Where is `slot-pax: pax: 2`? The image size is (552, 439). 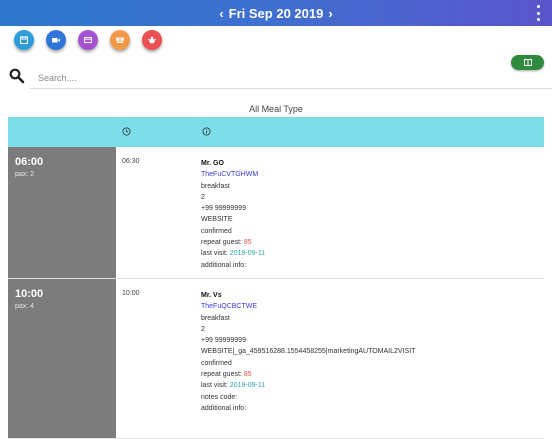
slot-pax: pax: 2 is located at coordinates (25, 174).